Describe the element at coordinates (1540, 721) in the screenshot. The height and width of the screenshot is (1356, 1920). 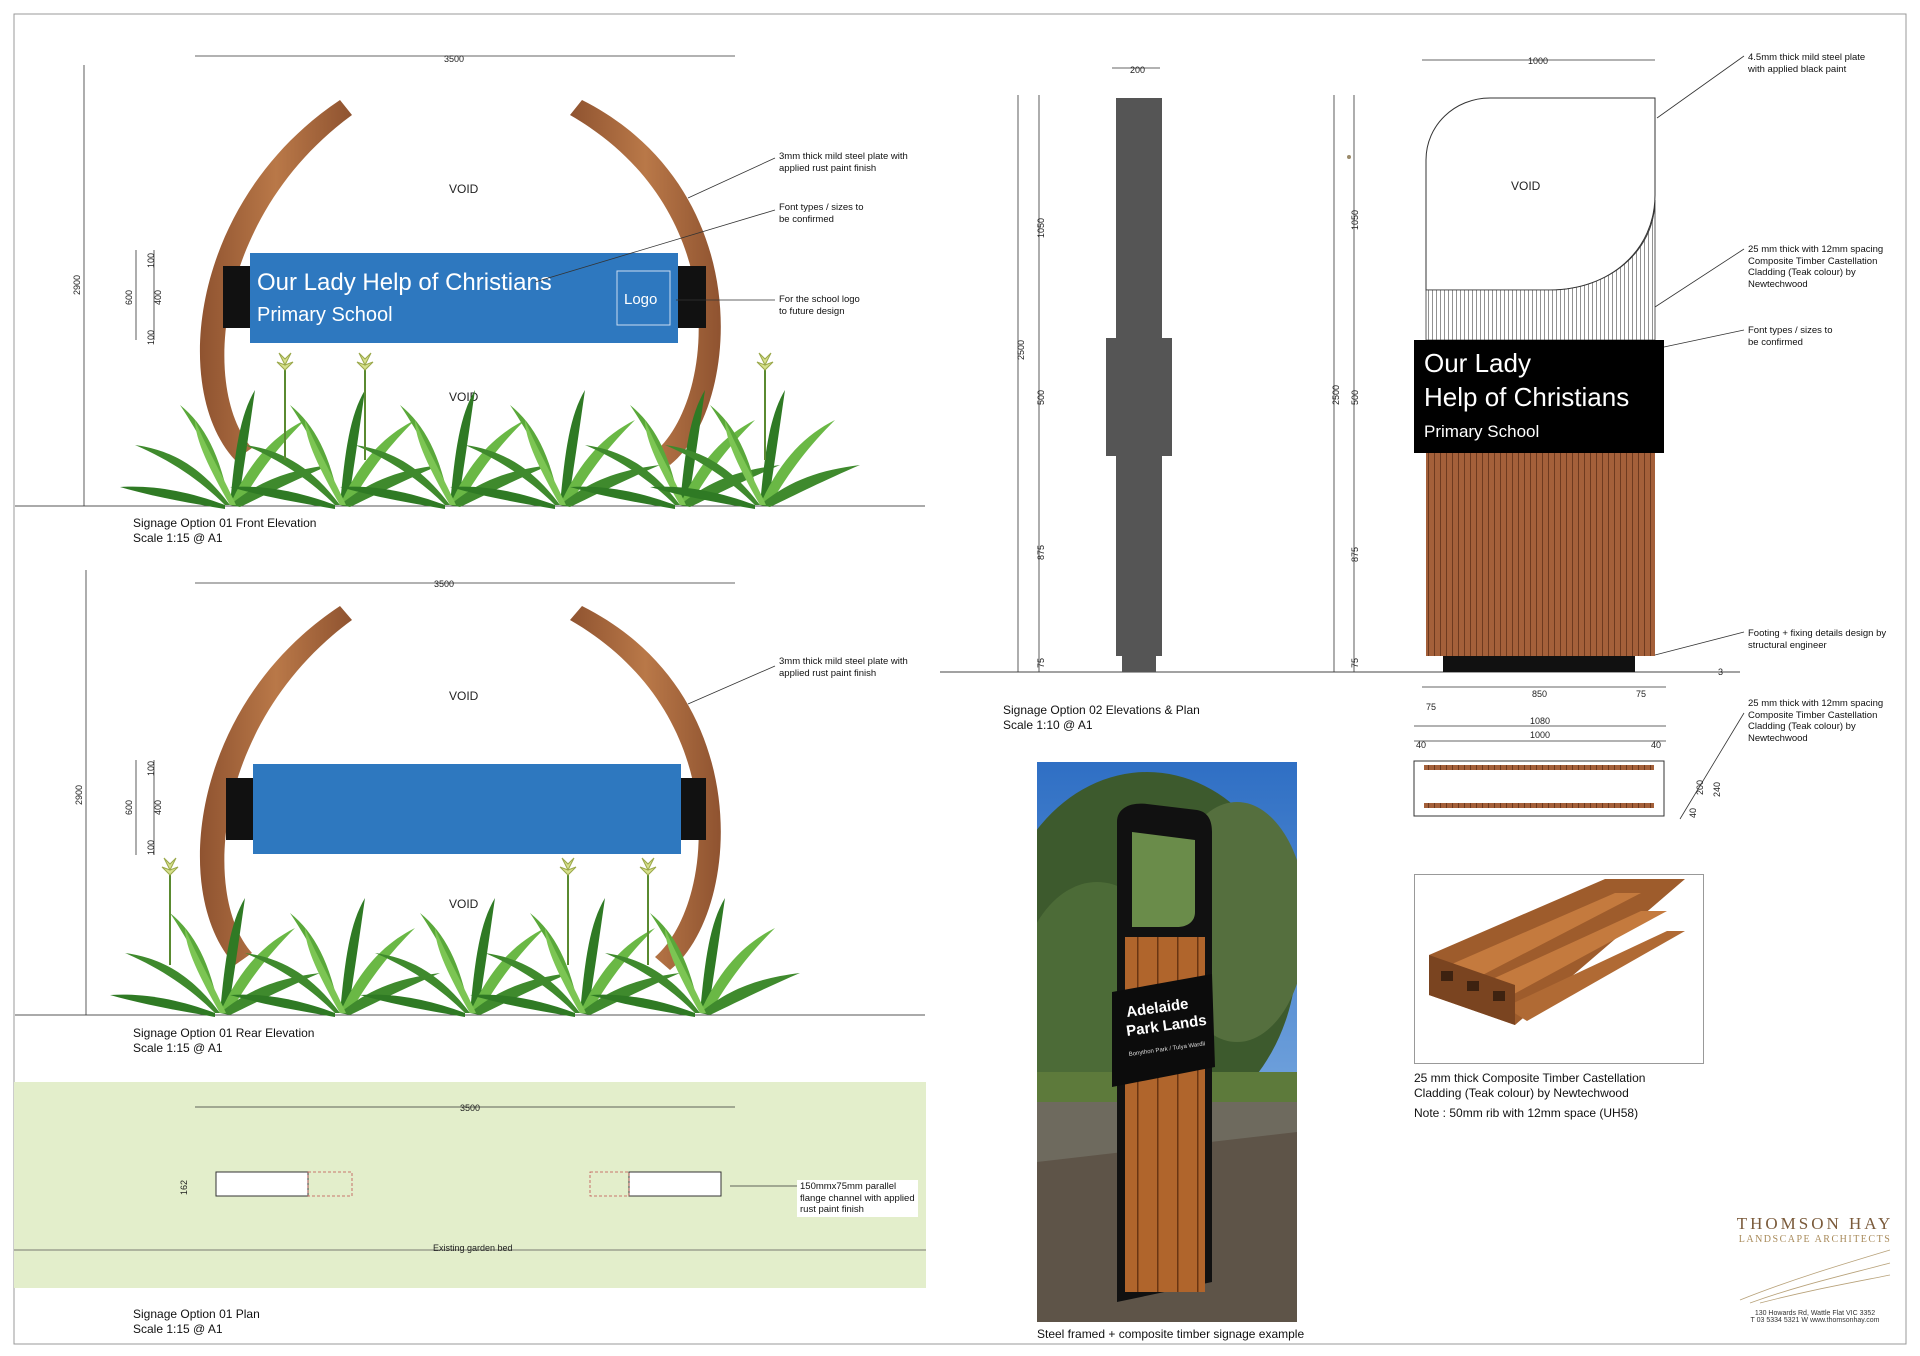
I see `dim-1080: 1080` at that location.